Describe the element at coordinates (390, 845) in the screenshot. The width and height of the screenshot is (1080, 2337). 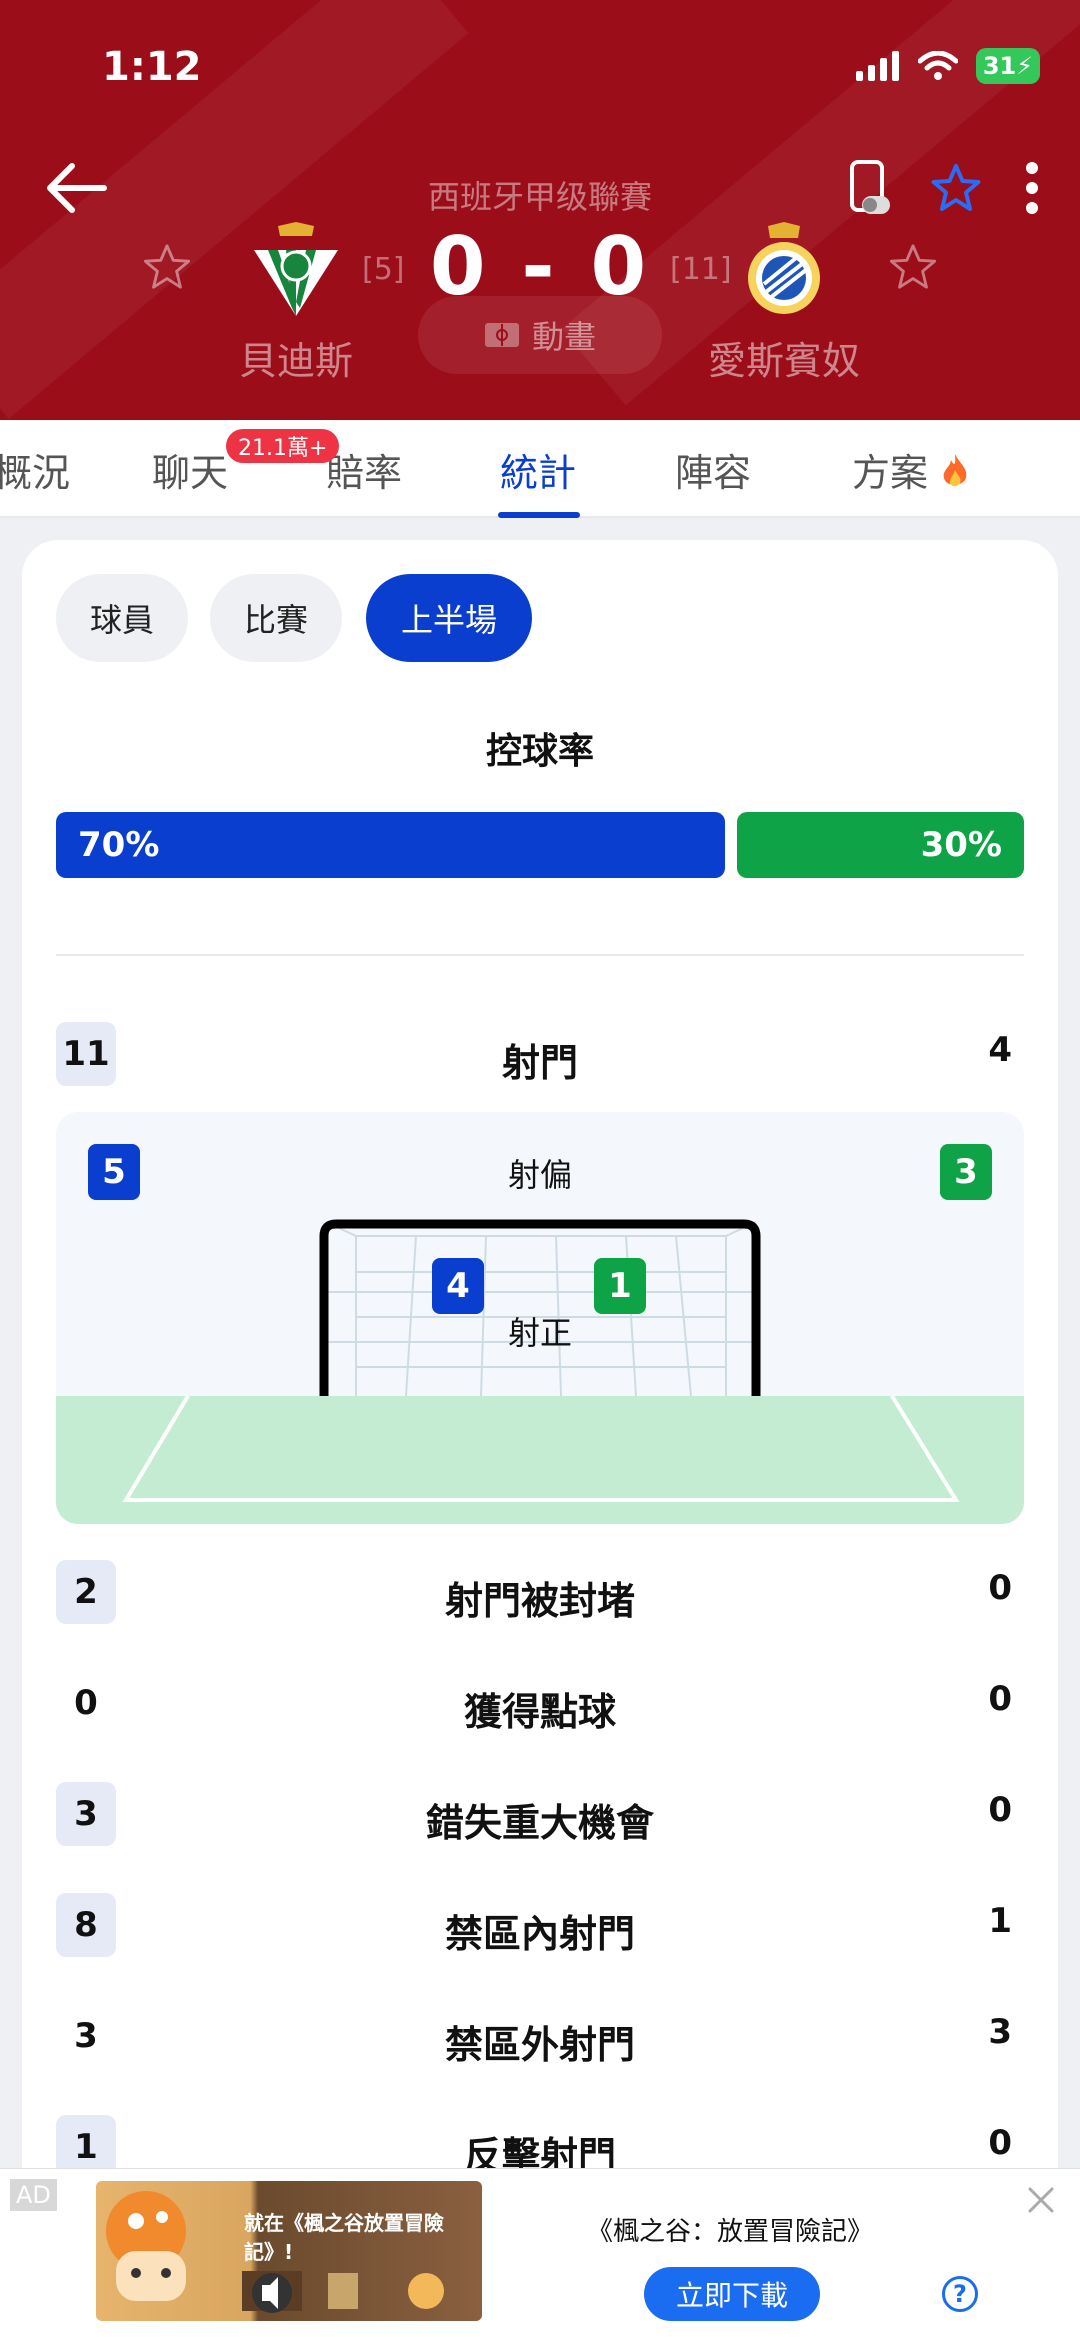
I see `possession-home-bar: 70%` at that location.